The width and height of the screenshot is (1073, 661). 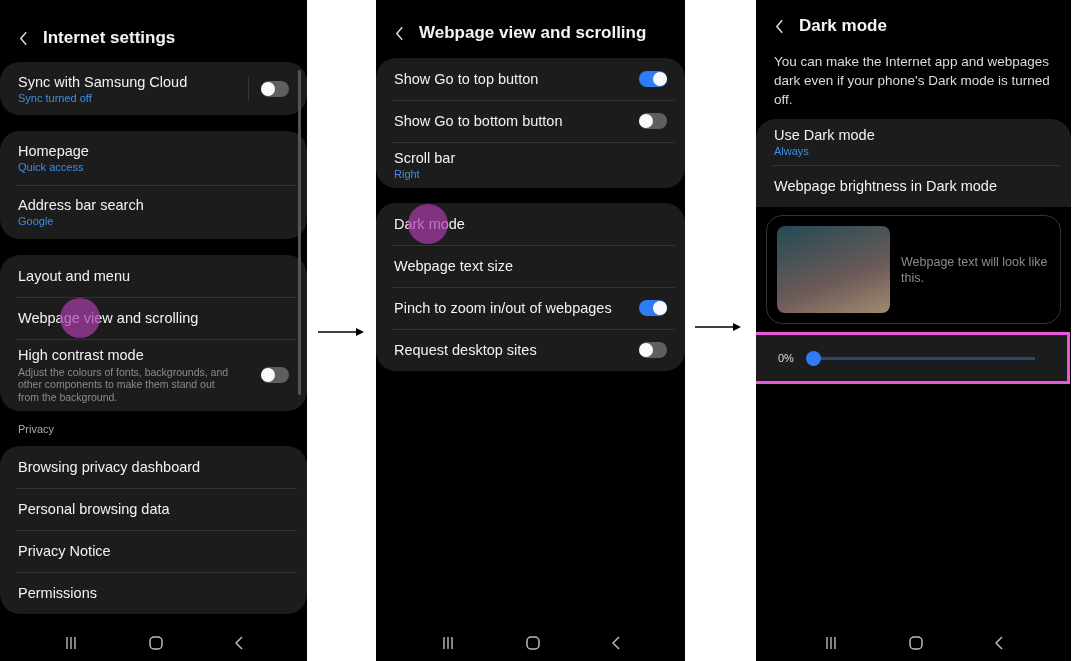 I want to click on preview-text: Webpage text will look like this., so click(x=975, y=270).